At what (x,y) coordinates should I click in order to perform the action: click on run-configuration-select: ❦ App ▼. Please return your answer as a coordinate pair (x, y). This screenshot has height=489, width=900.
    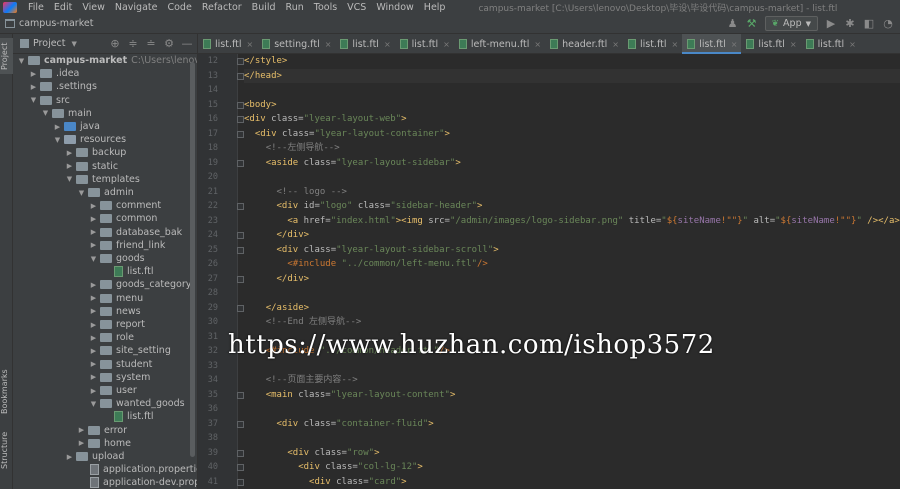
    Looking at the image, I should click on (791, 23).